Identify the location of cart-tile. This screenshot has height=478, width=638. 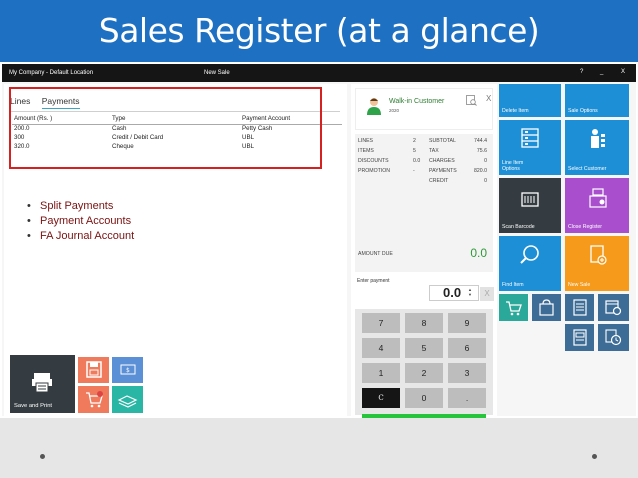
(513, 307).